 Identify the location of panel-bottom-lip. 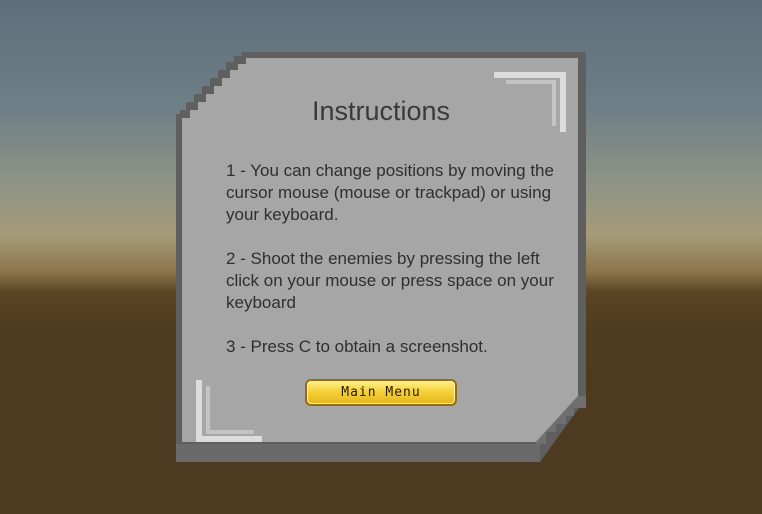
(358, 453).